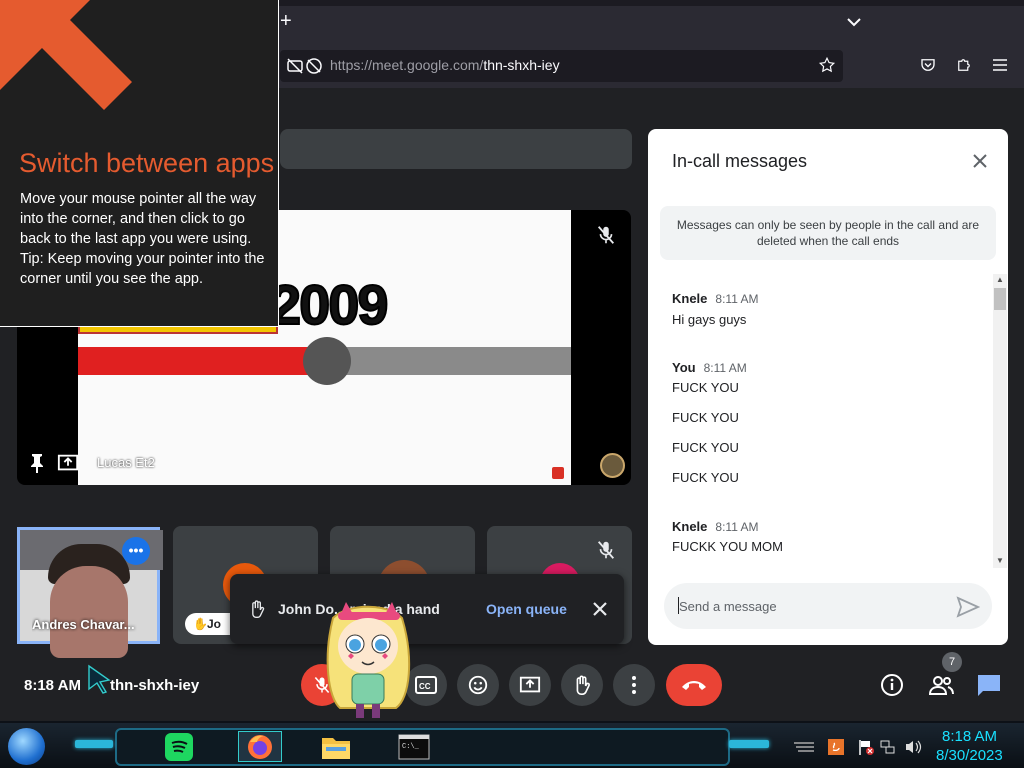 This screenshot has width=1024, height=768. Describe the element at coordinates (327, 361) in the screenshot. I see `video-progress-knob` at that location.